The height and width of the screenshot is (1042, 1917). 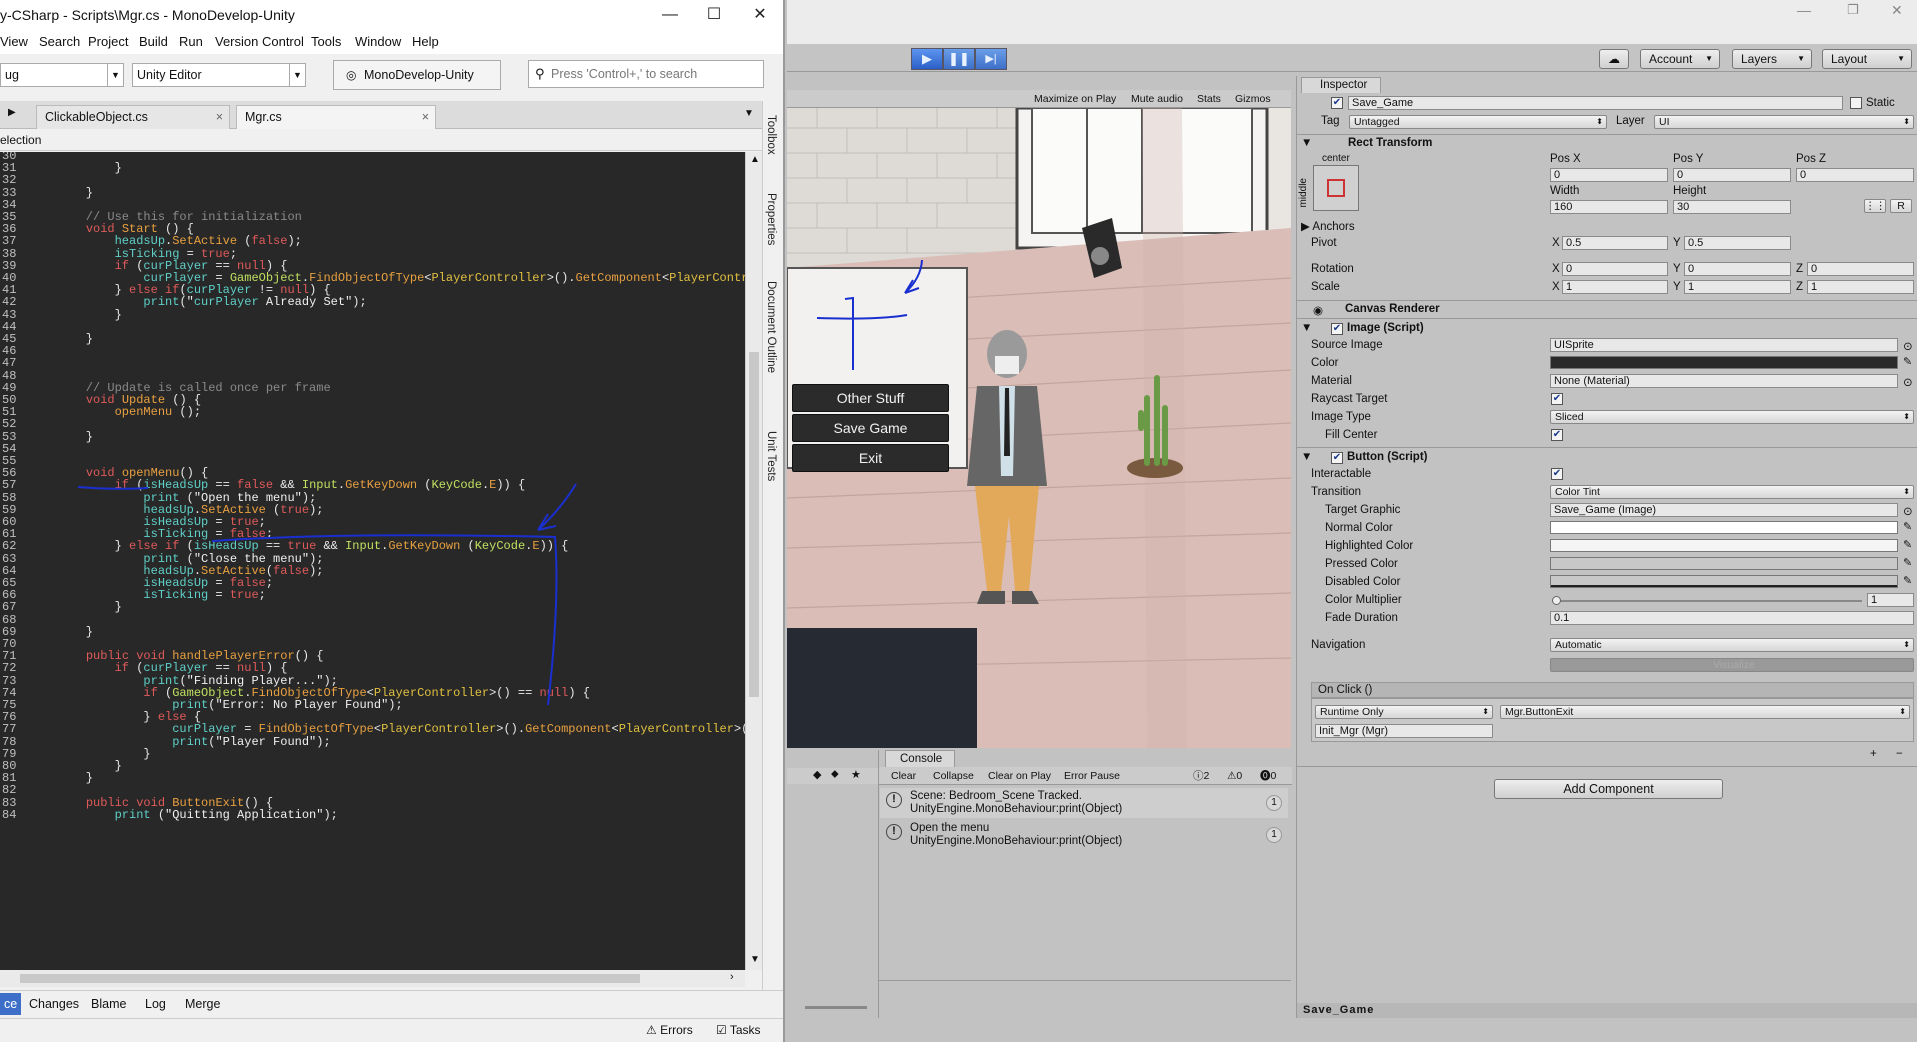 I want to click on disabled-color-swatch, so click(x=1724, y=581).